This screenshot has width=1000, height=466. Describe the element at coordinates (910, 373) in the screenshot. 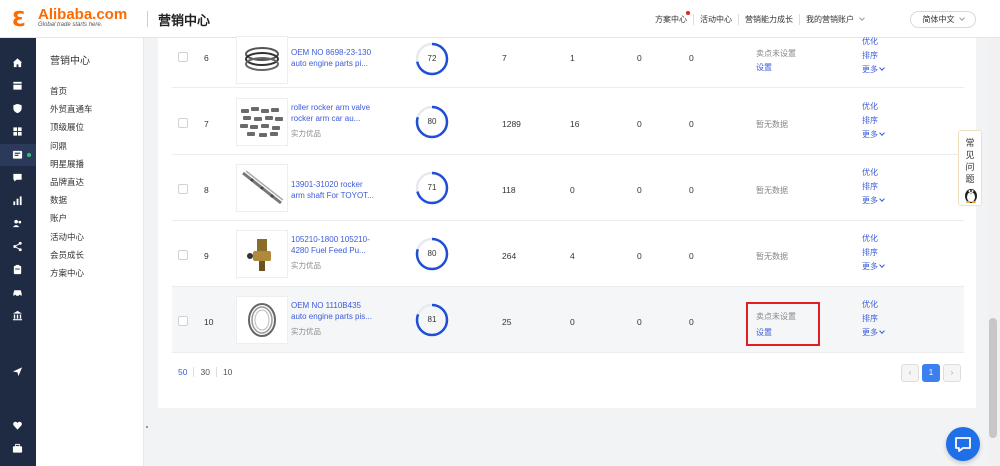

I see `prev-page-button: ‹` at that location.